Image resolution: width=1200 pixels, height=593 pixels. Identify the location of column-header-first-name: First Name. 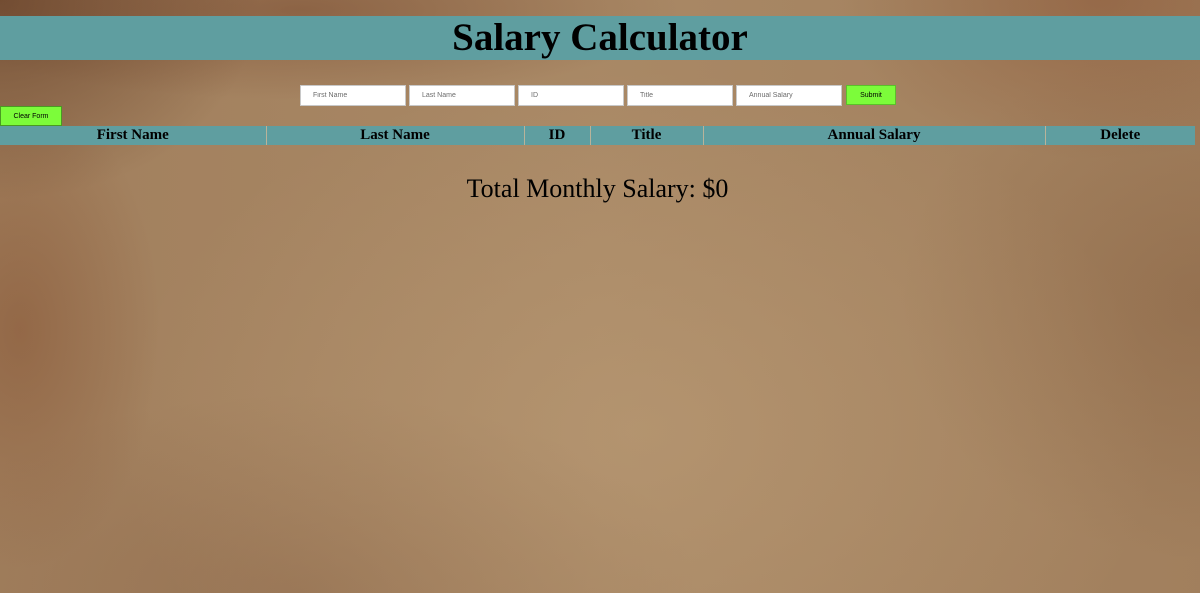
(133, 135).